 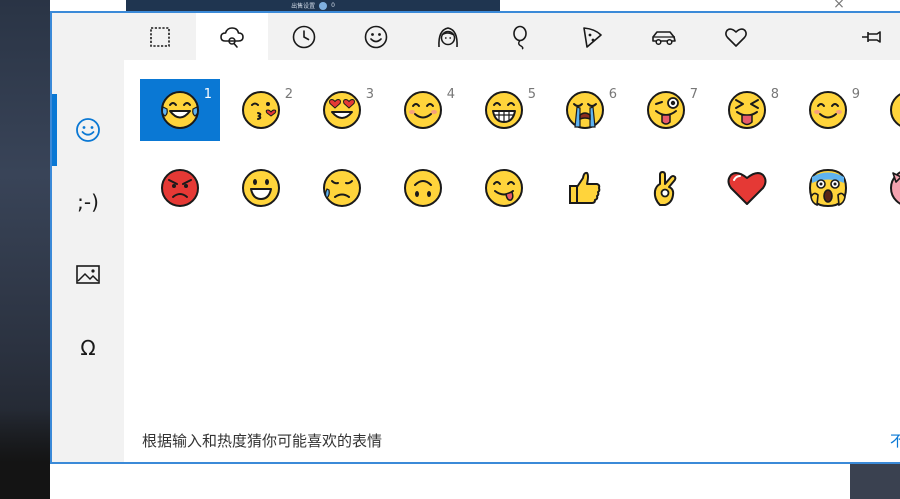 I want to click on face-with-tears-of-joy-icon, so click(x=180, y=110).